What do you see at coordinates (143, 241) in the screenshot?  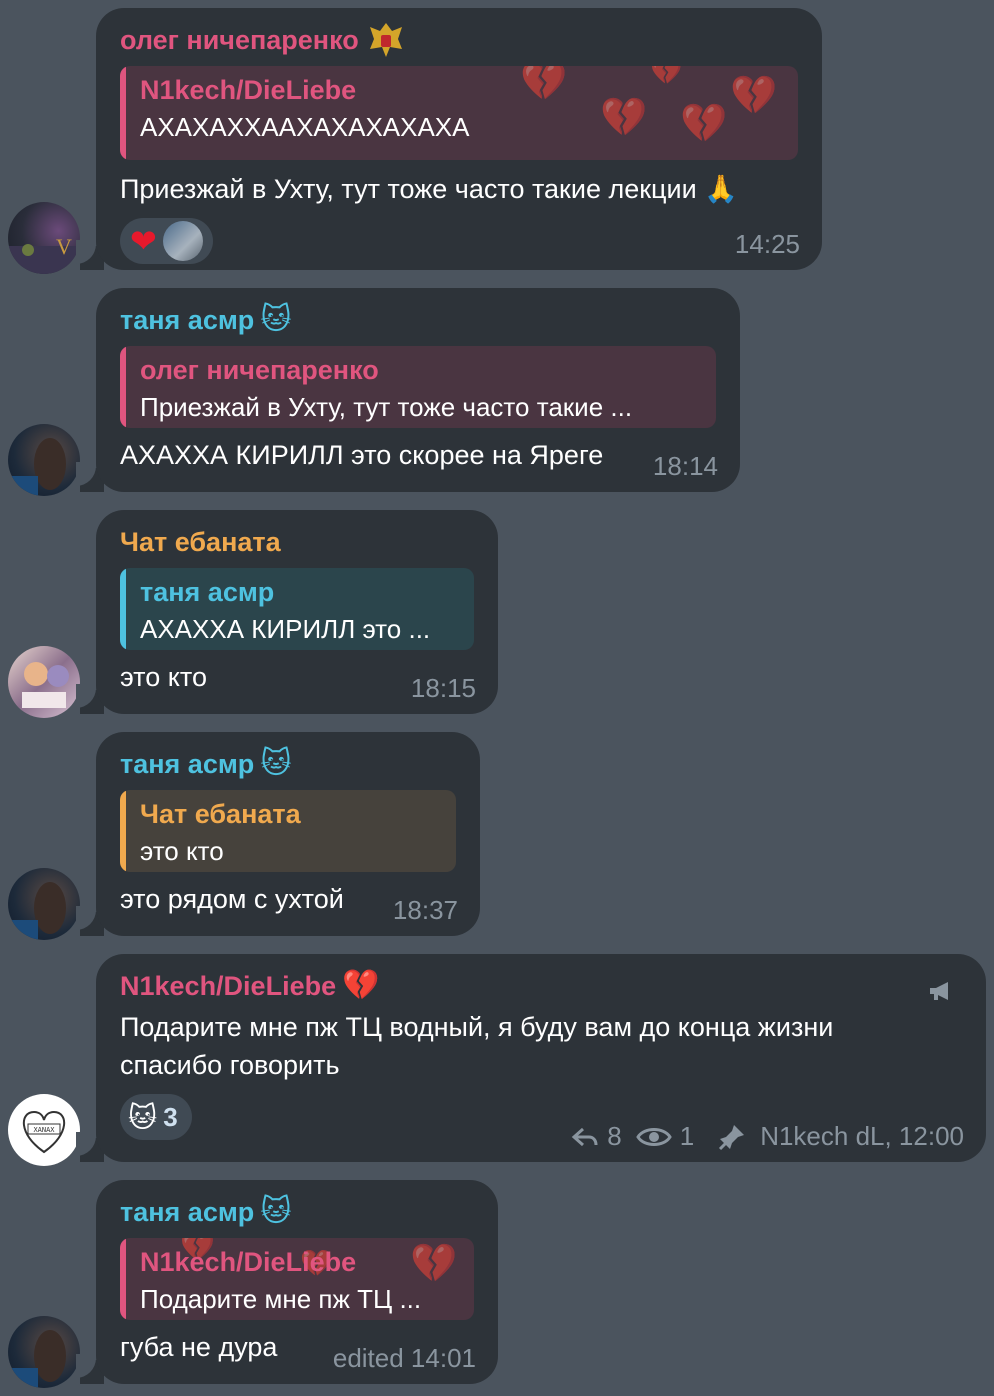 I see `heart-icon: ❤` at bounding box center [143, 241].